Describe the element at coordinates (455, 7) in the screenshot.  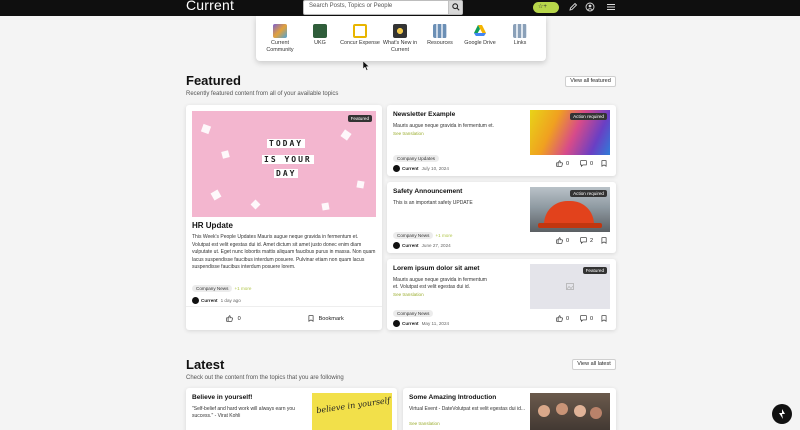
I see `search-button` at that location.